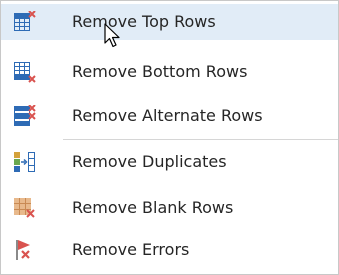  I want to click on menu-item-remove-blank-rows: Remove Blank Rows, so click(169, 208).